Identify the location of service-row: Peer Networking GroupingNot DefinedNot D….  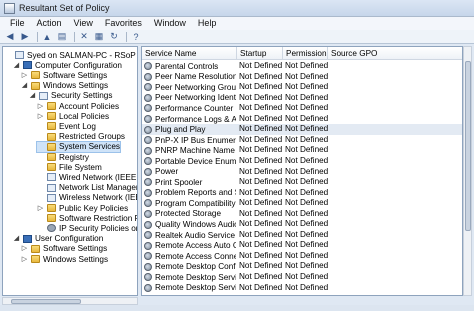
(302, 87).